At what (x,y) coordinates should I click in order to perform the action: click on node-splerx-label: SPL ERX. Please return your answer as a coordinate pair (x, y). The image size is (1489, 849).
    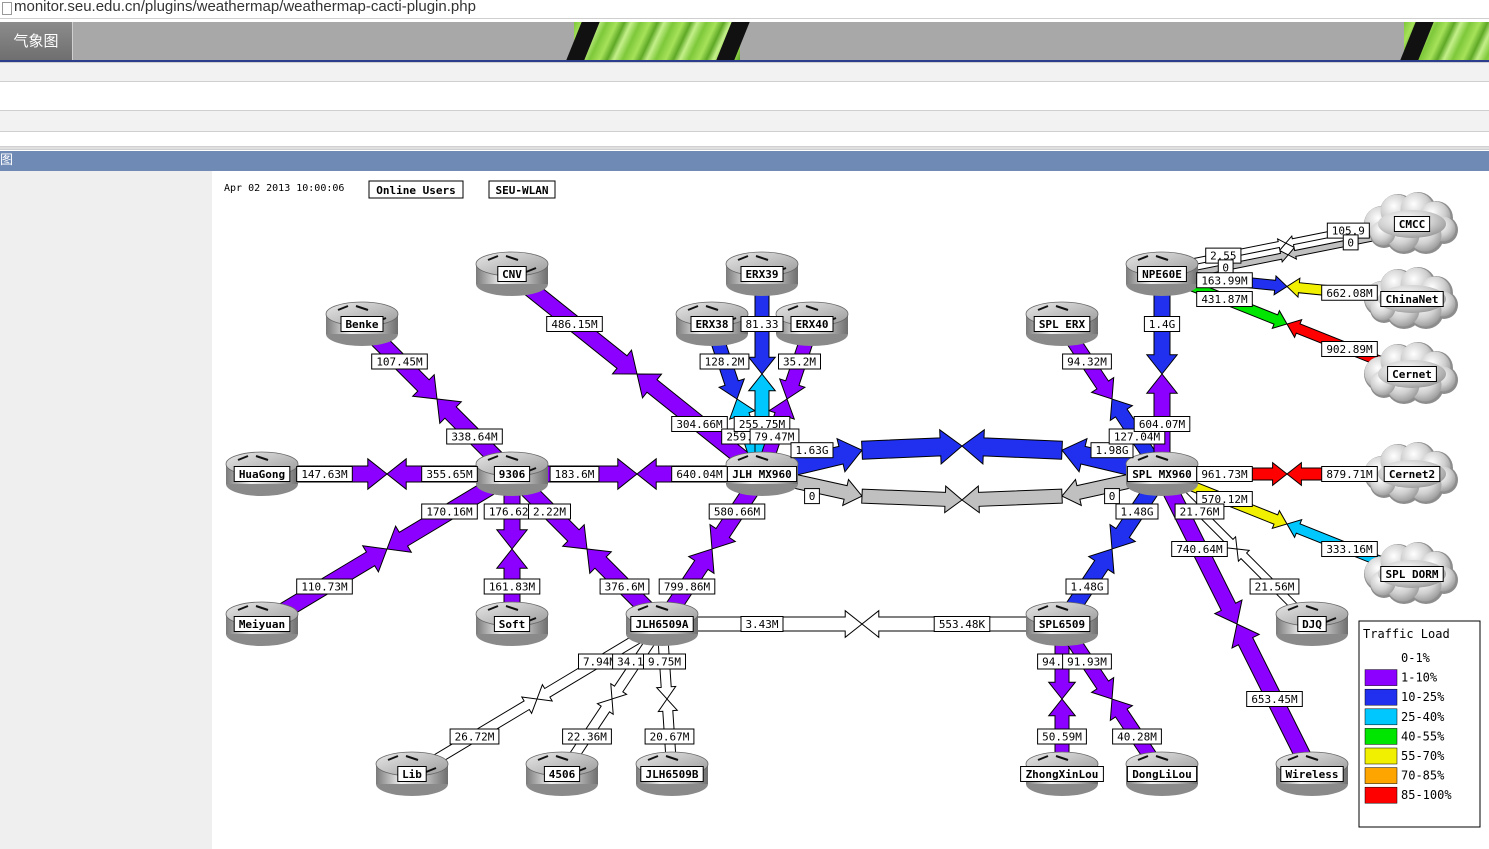
    Looking at the image, I should click on (1062, 324).